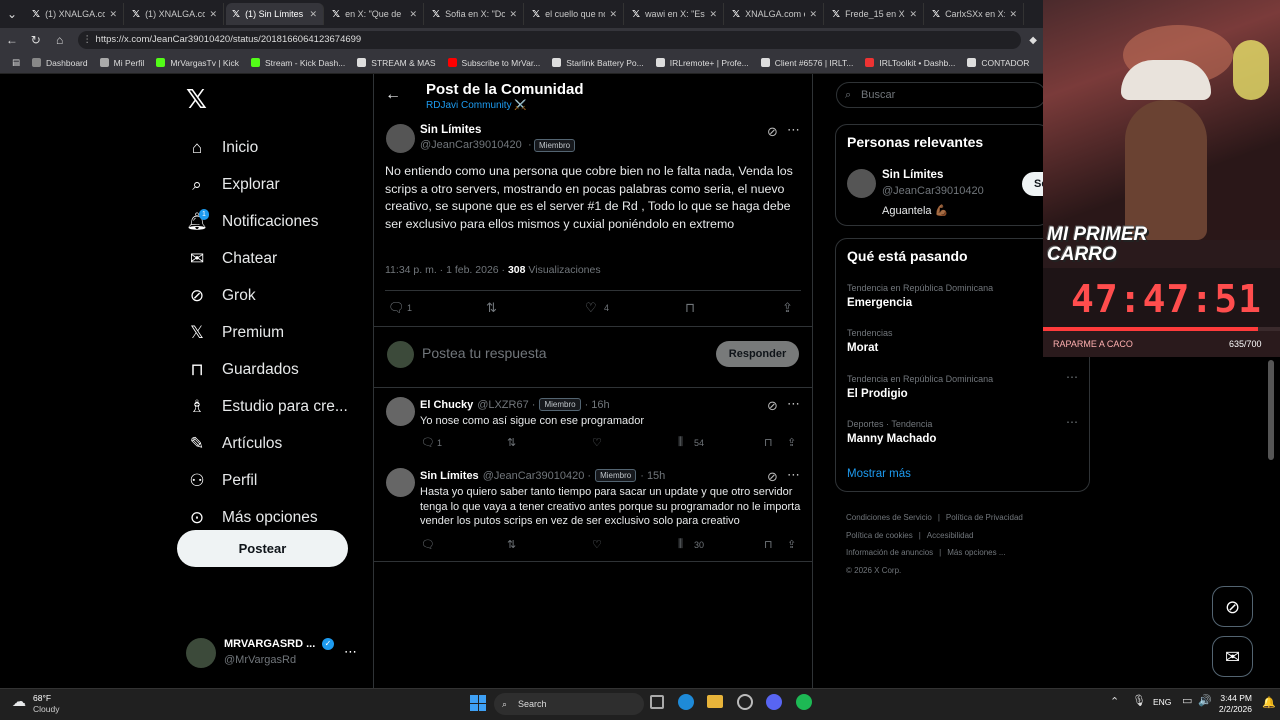  Describe the element at coordinates (271, 369) in the screenshot. I see `nav-item-guardados: ⊓ Guardados` at that location.